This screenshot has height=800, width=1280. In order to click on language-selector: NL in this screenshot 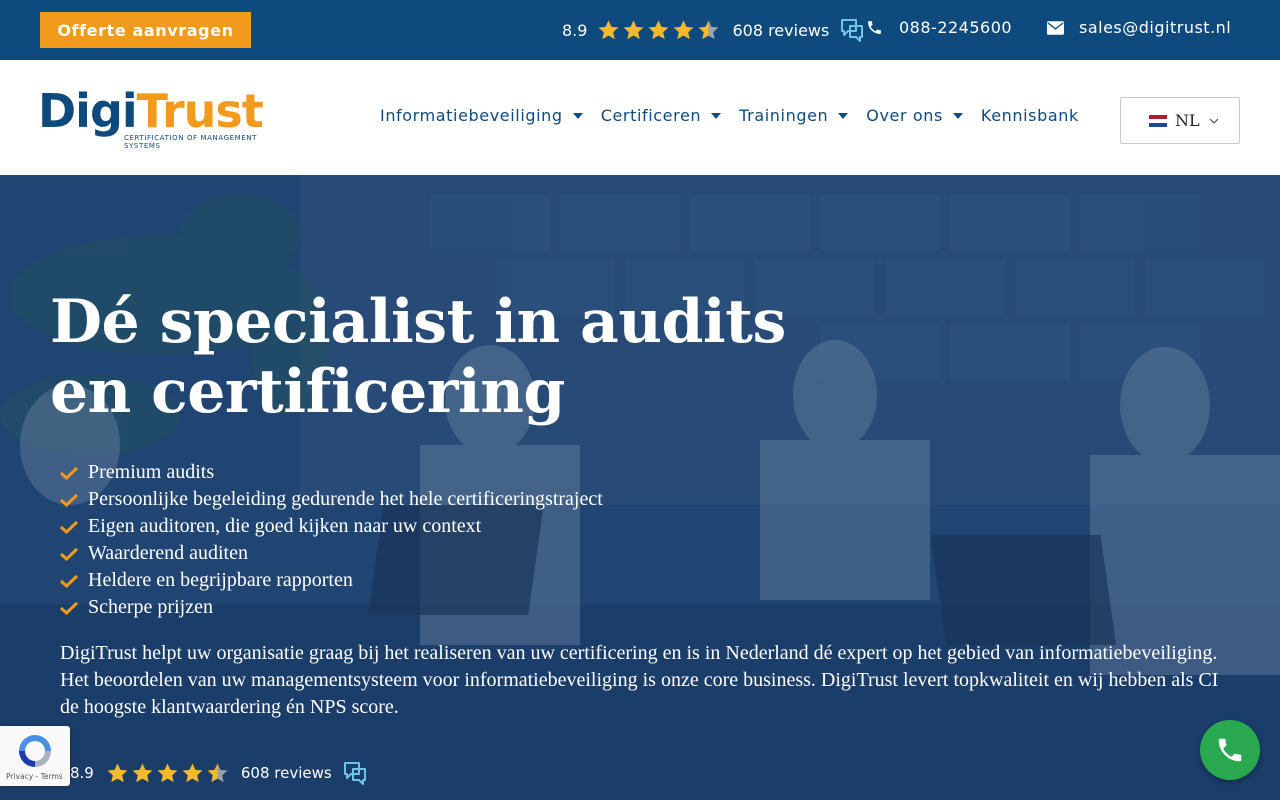, I will do `click(1180, 120)`.